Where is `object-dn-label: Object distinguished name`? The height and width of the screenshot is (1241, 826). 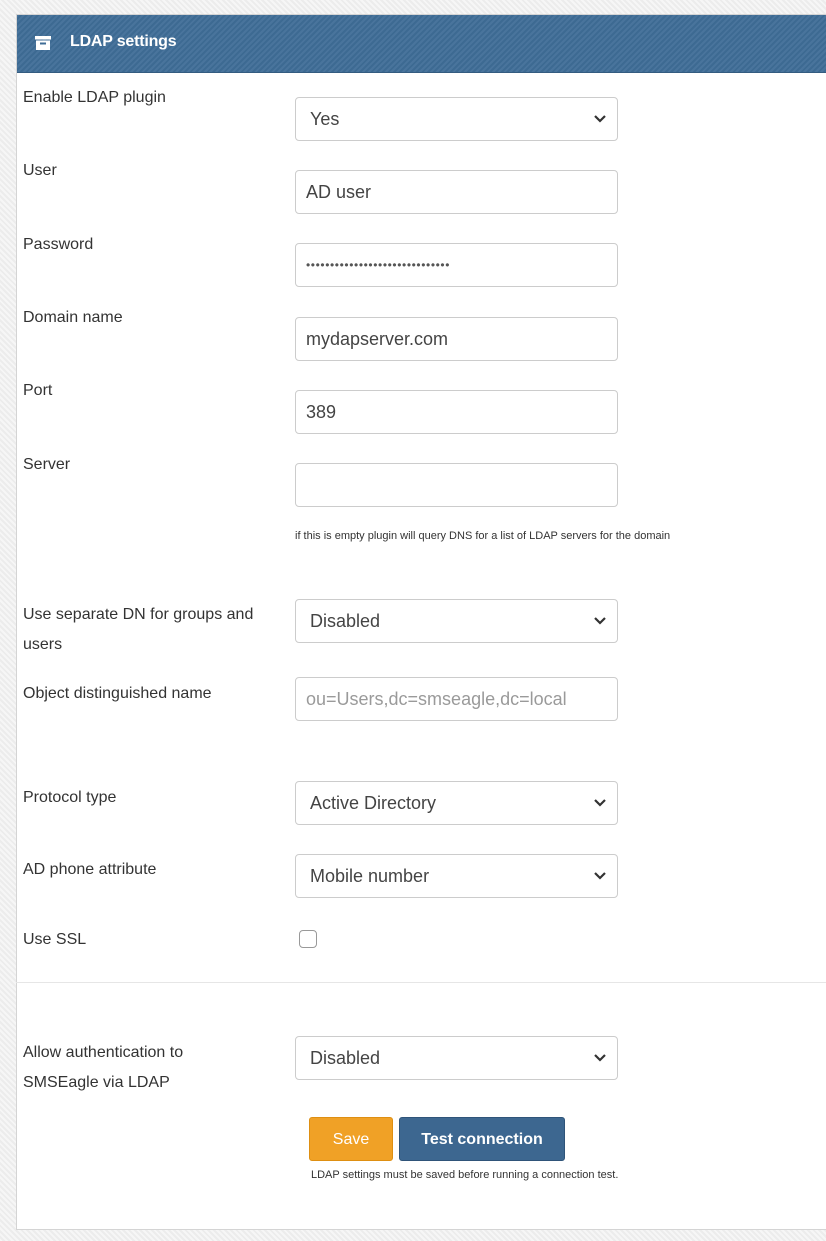
object-dn-label: Object distinguished name is located at coordinates (117, 693).